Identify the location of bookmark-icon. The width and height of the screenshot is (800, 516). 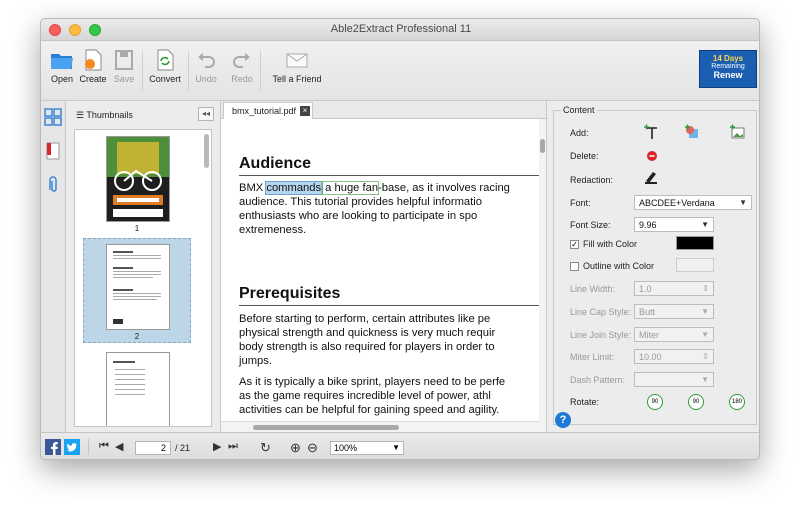
(53, 151).